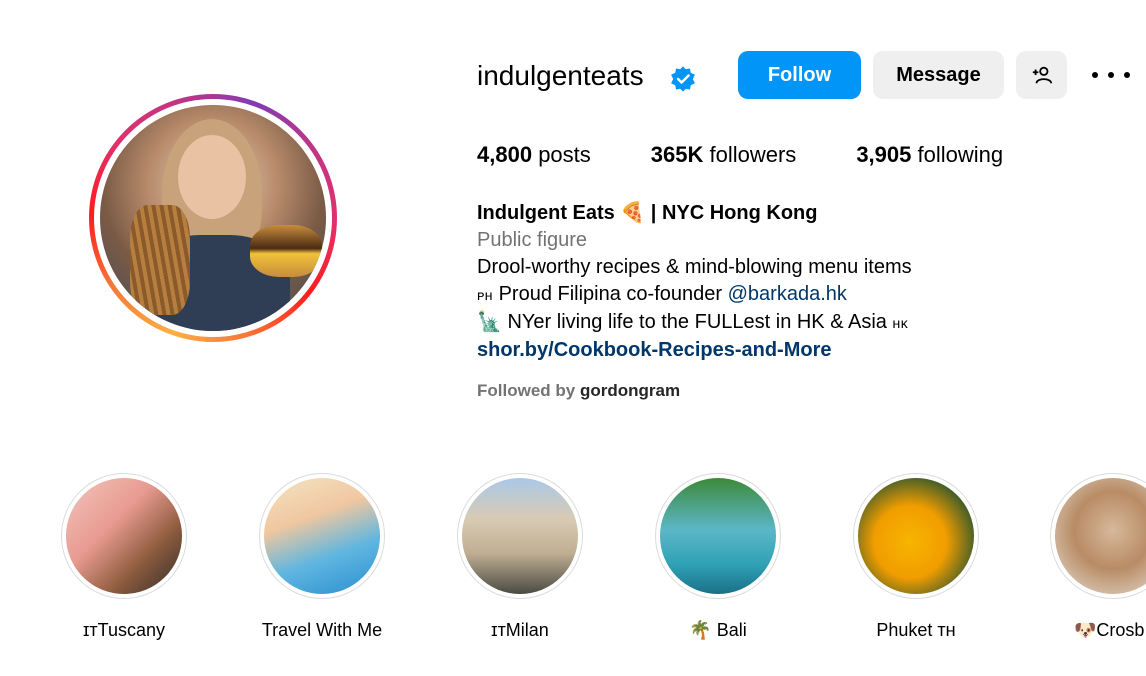 The width and height of the screenshot is (1146, 676). What do you see at coordinates (564, 154) in the screenshot?
I see `posts-label: posts` at bounding box center [564, 154].